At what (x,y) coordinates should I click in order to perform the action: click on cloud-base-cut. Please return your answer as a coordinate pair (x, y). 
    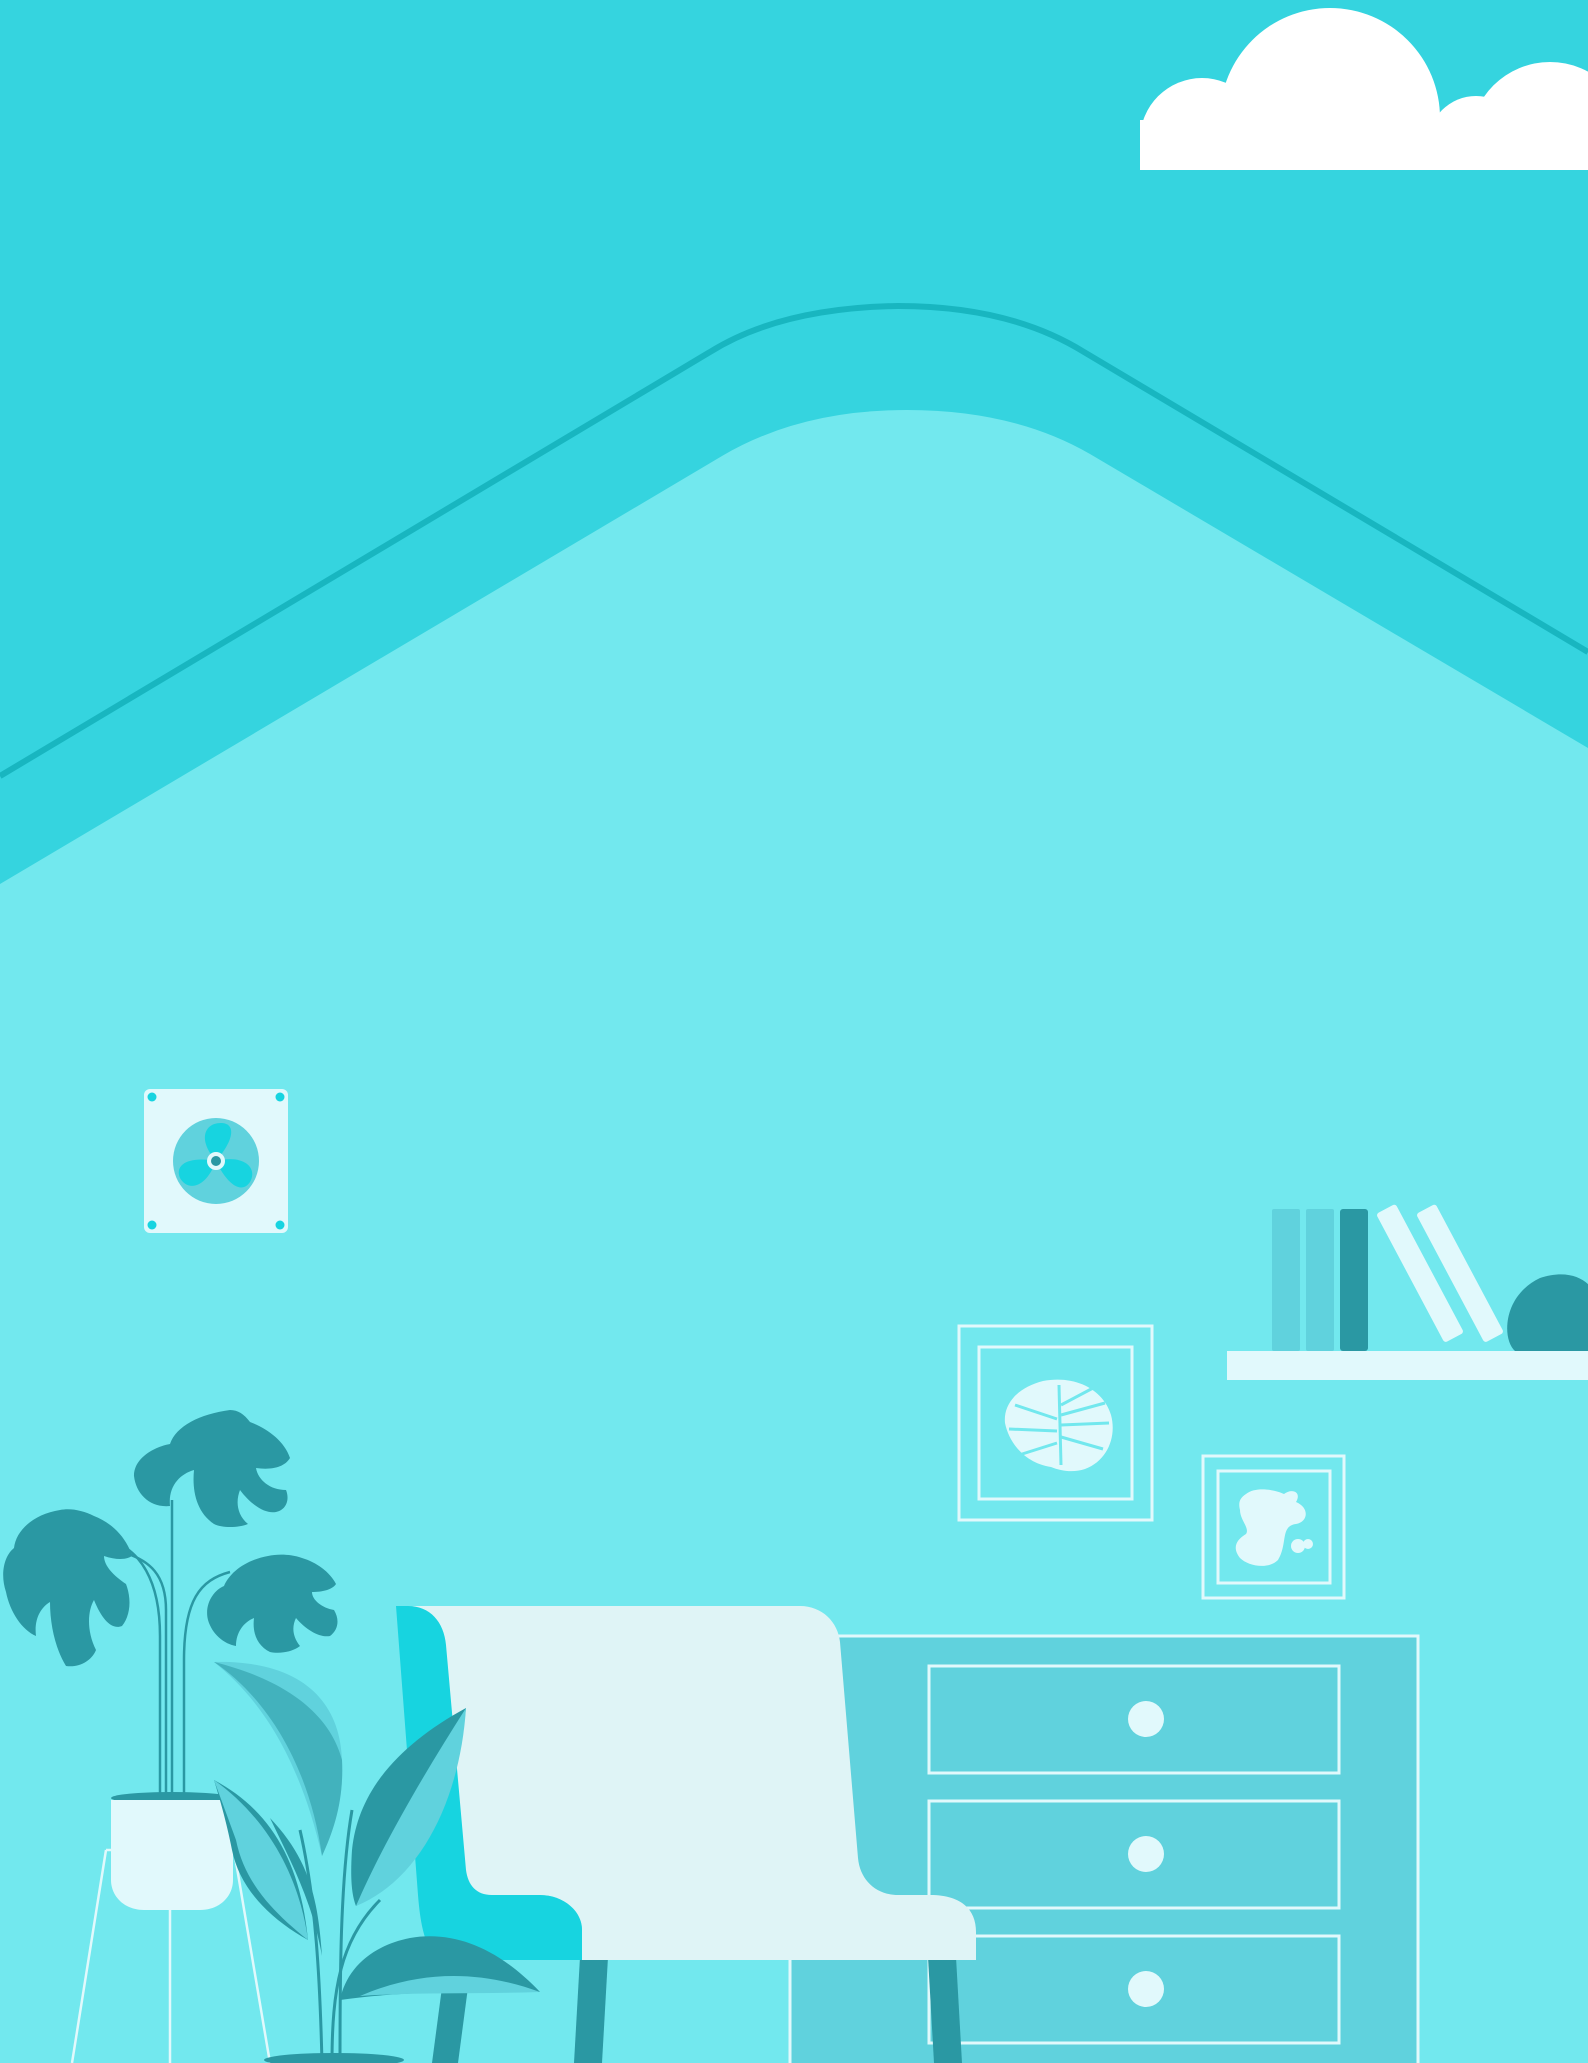
    Looking at the image, I should click on (1344, 230).